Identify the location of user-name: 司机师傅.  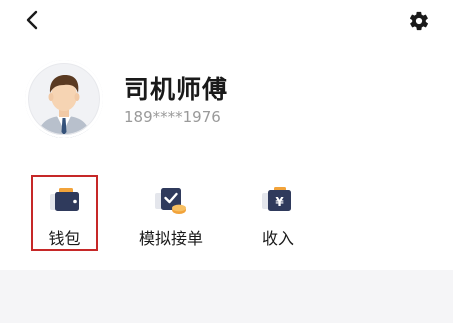
(176, 89).